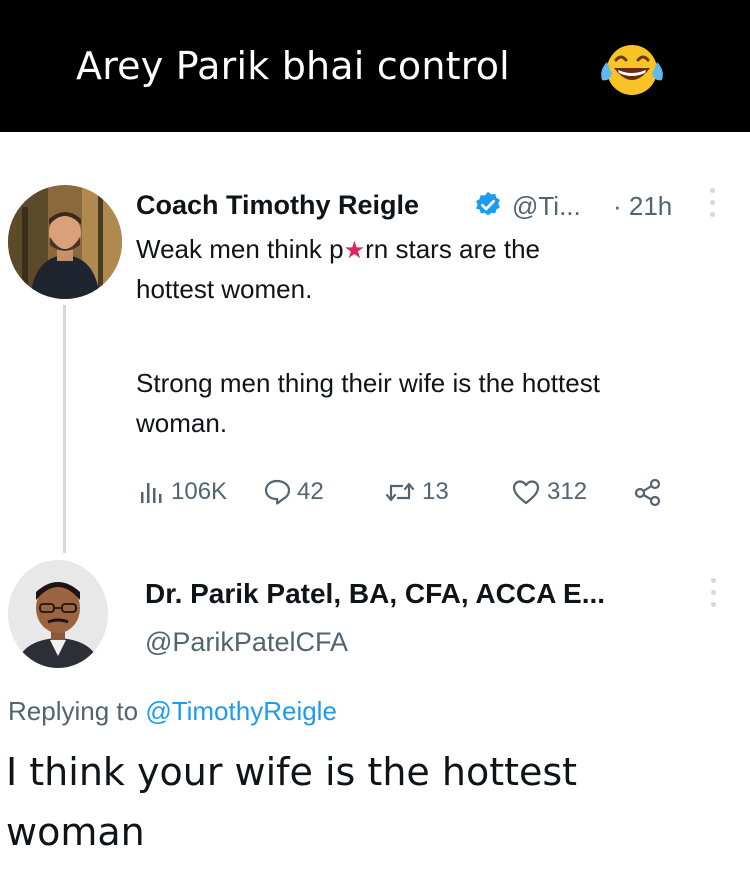 The image size is (750, 886). What do you see at coordinates (416, 492) in the screenshot?
I see `retweet-button: 13` at bounding box center [416, 492].